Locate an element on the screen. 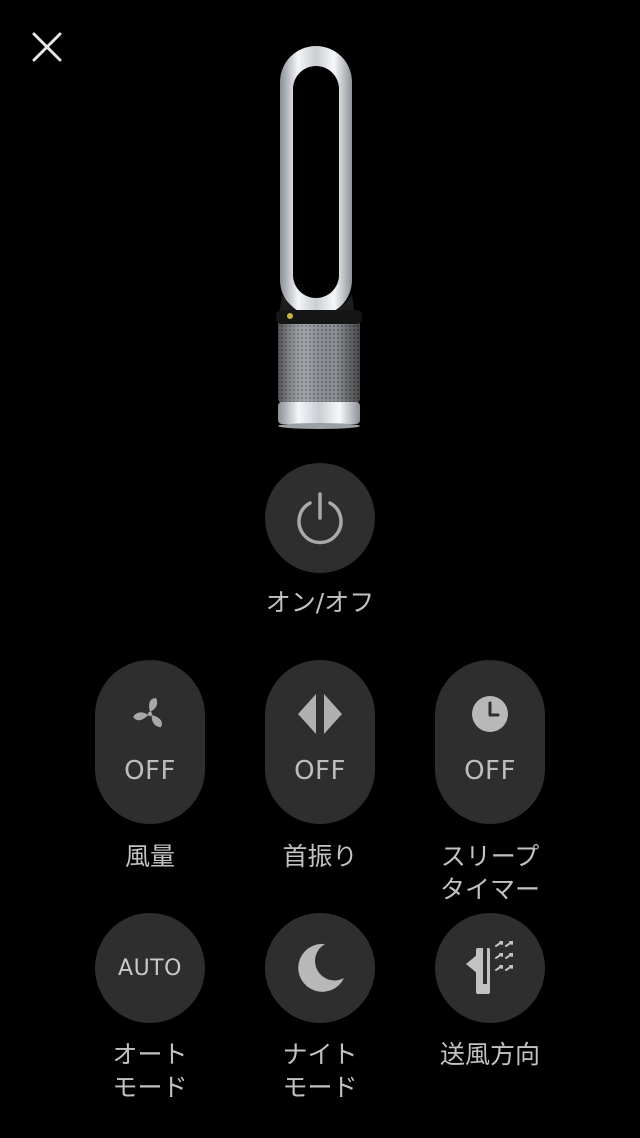 This screenshot has width=640, height=1138. airflow-direction-icon is located at coordinates (489, 967).